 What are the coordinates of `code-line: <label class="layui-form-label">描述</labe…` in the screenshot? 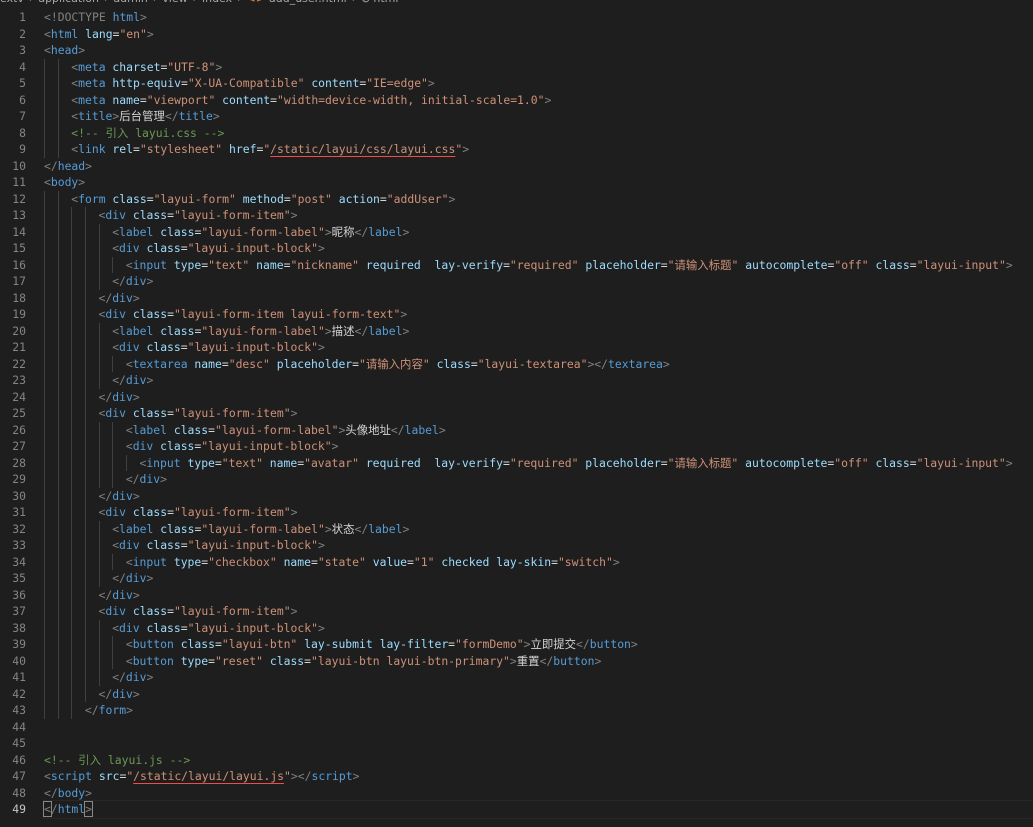 It's located at (538, 330).